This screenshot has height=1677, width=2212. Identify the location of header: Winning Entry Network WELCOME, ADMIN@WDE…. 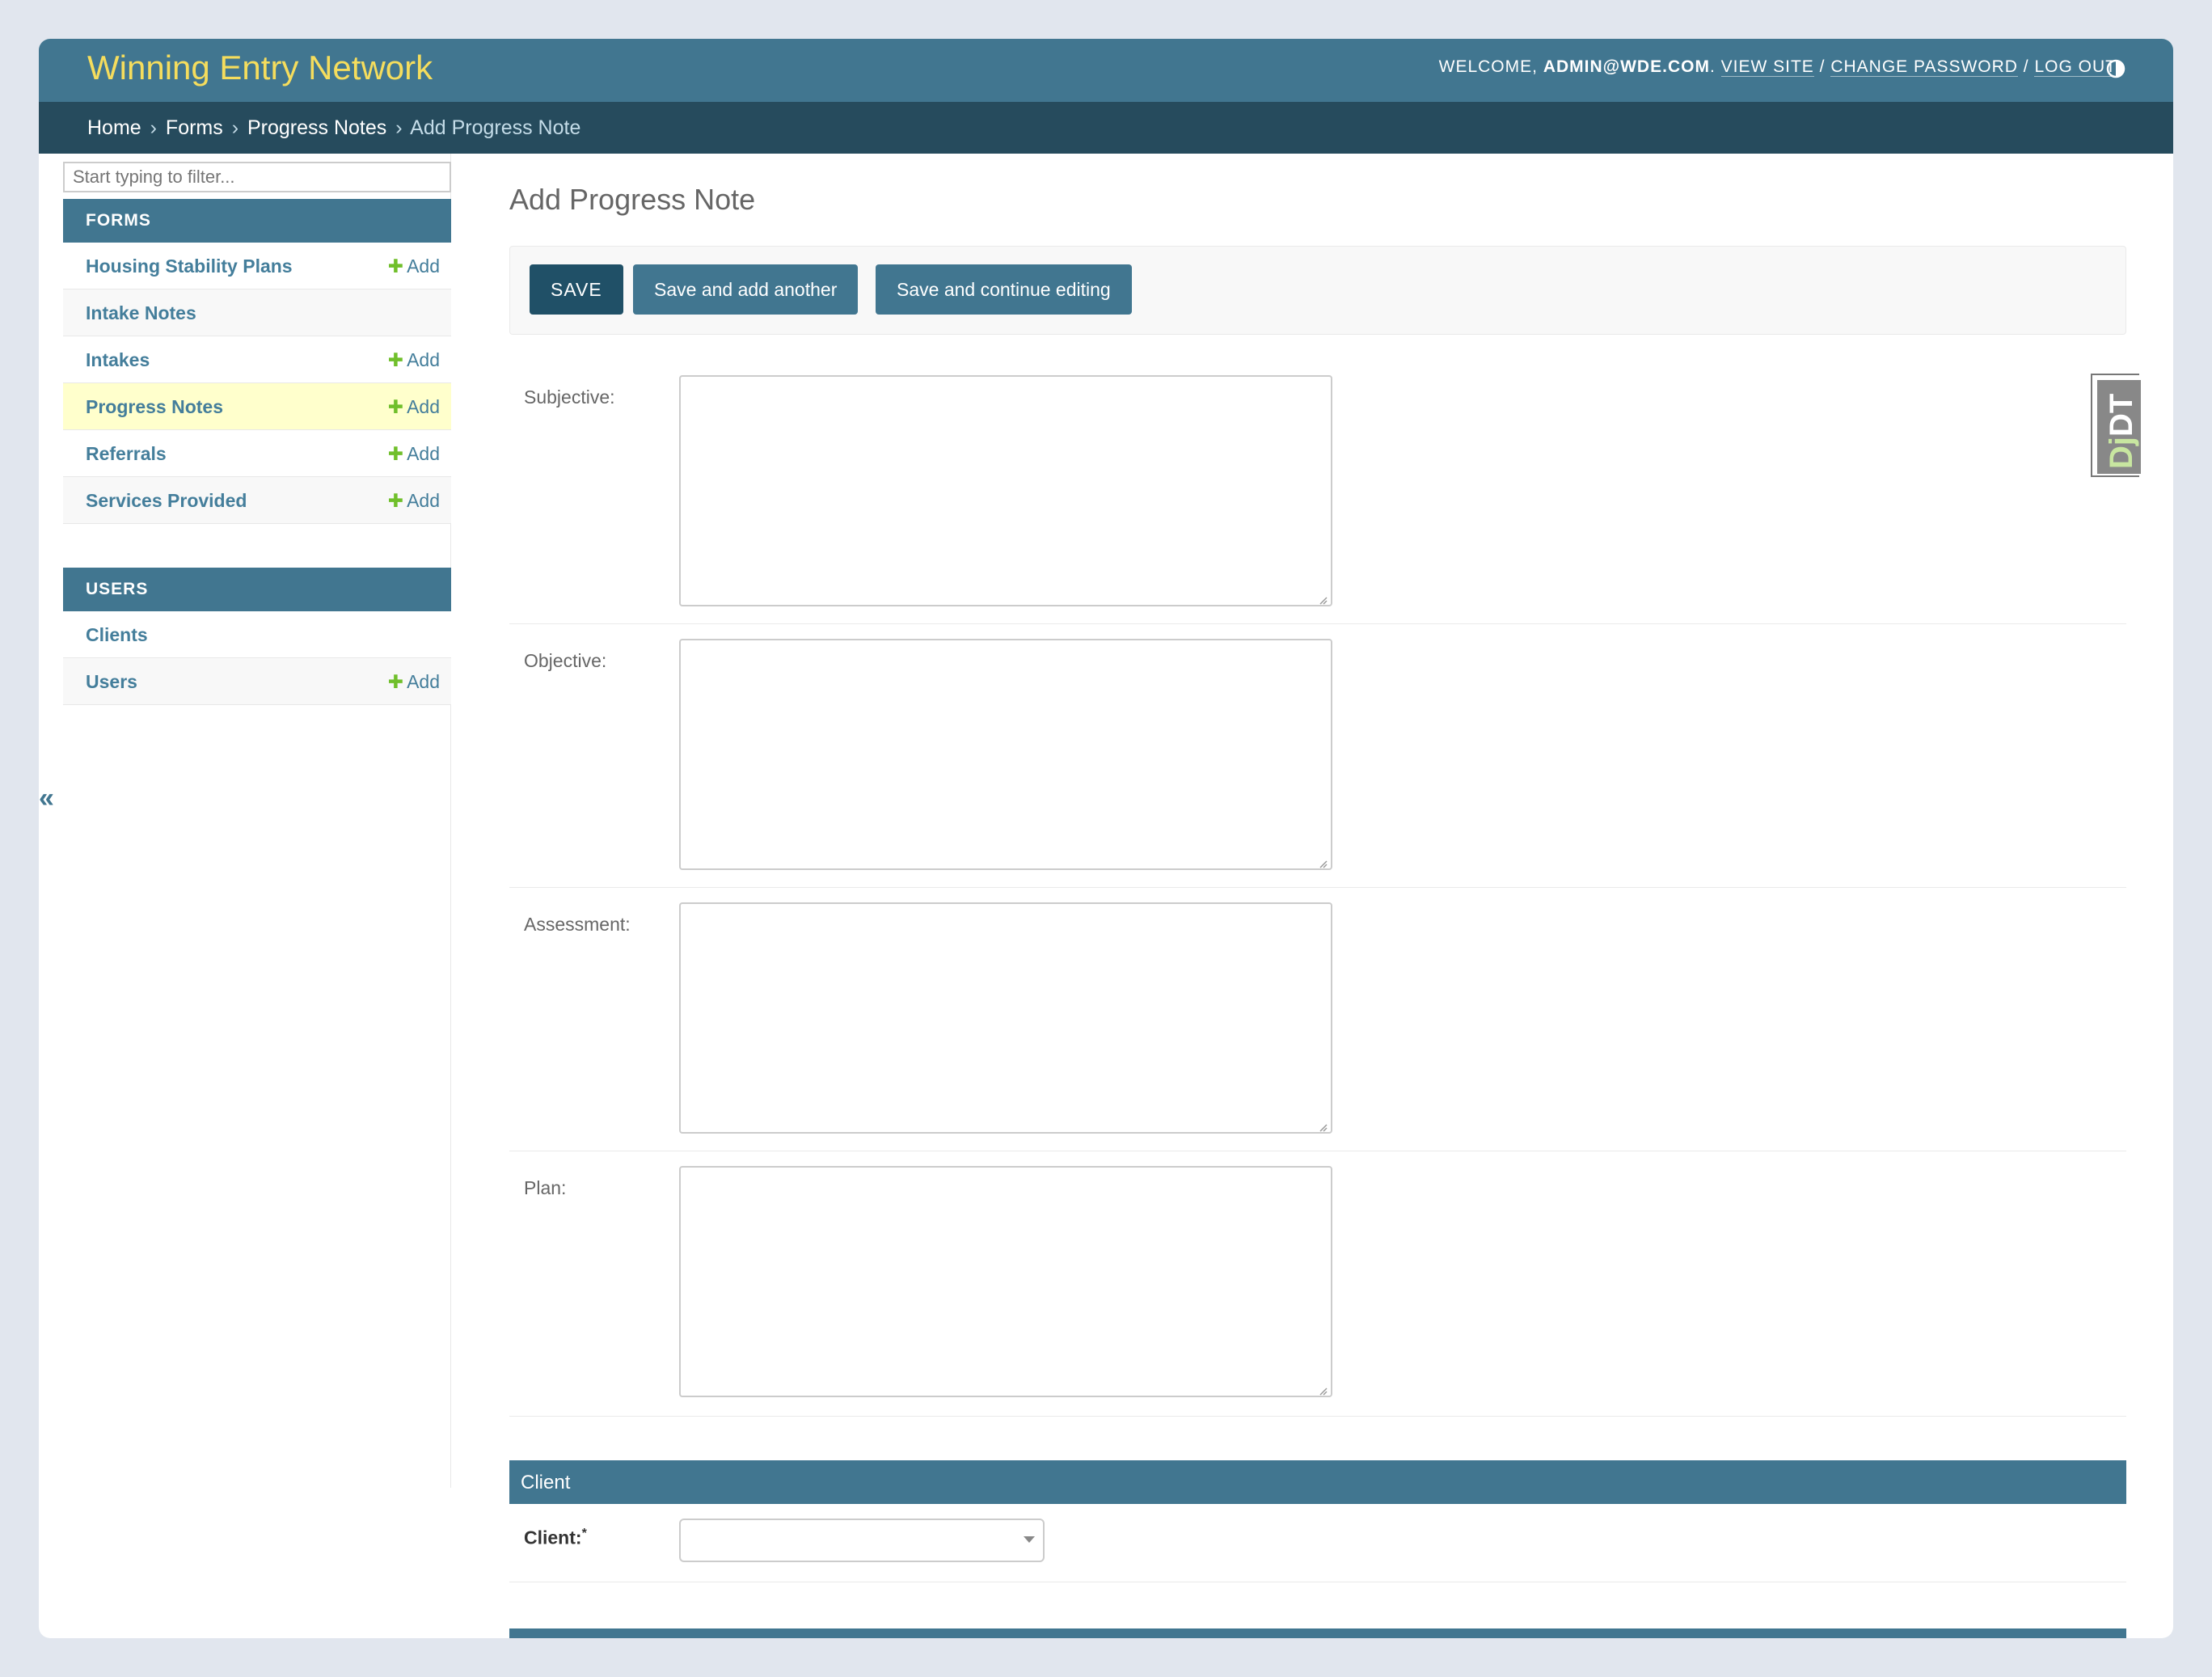
(1106, 70).